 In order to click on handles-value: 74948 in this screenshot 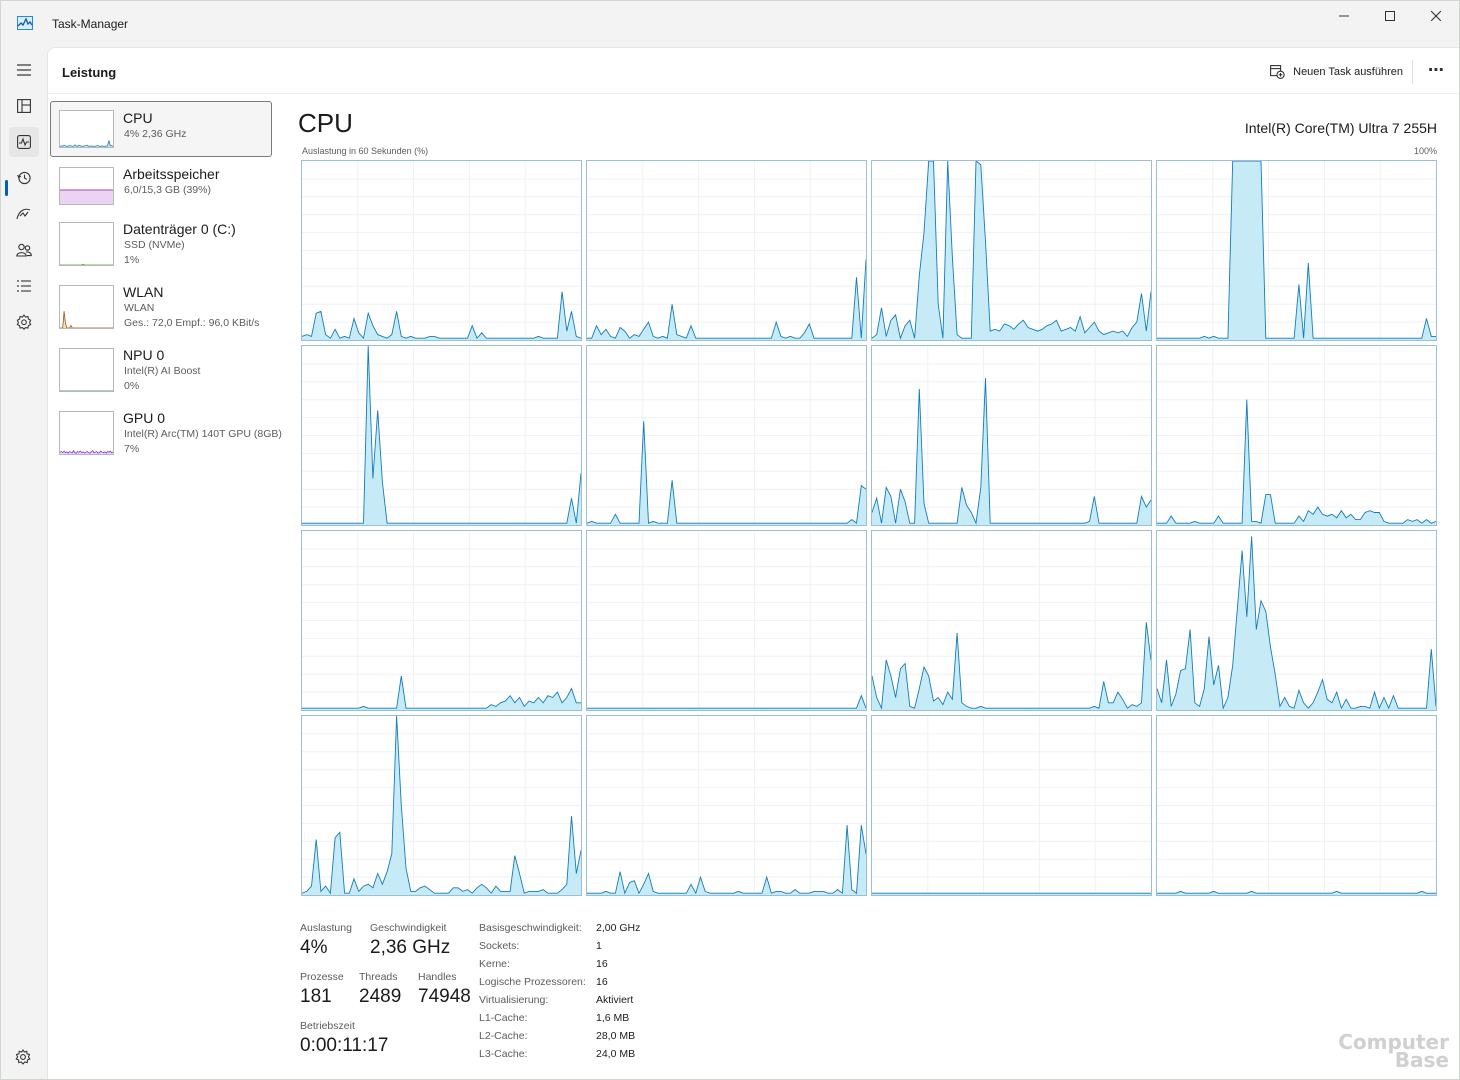, I will do `click(444, 996)`.